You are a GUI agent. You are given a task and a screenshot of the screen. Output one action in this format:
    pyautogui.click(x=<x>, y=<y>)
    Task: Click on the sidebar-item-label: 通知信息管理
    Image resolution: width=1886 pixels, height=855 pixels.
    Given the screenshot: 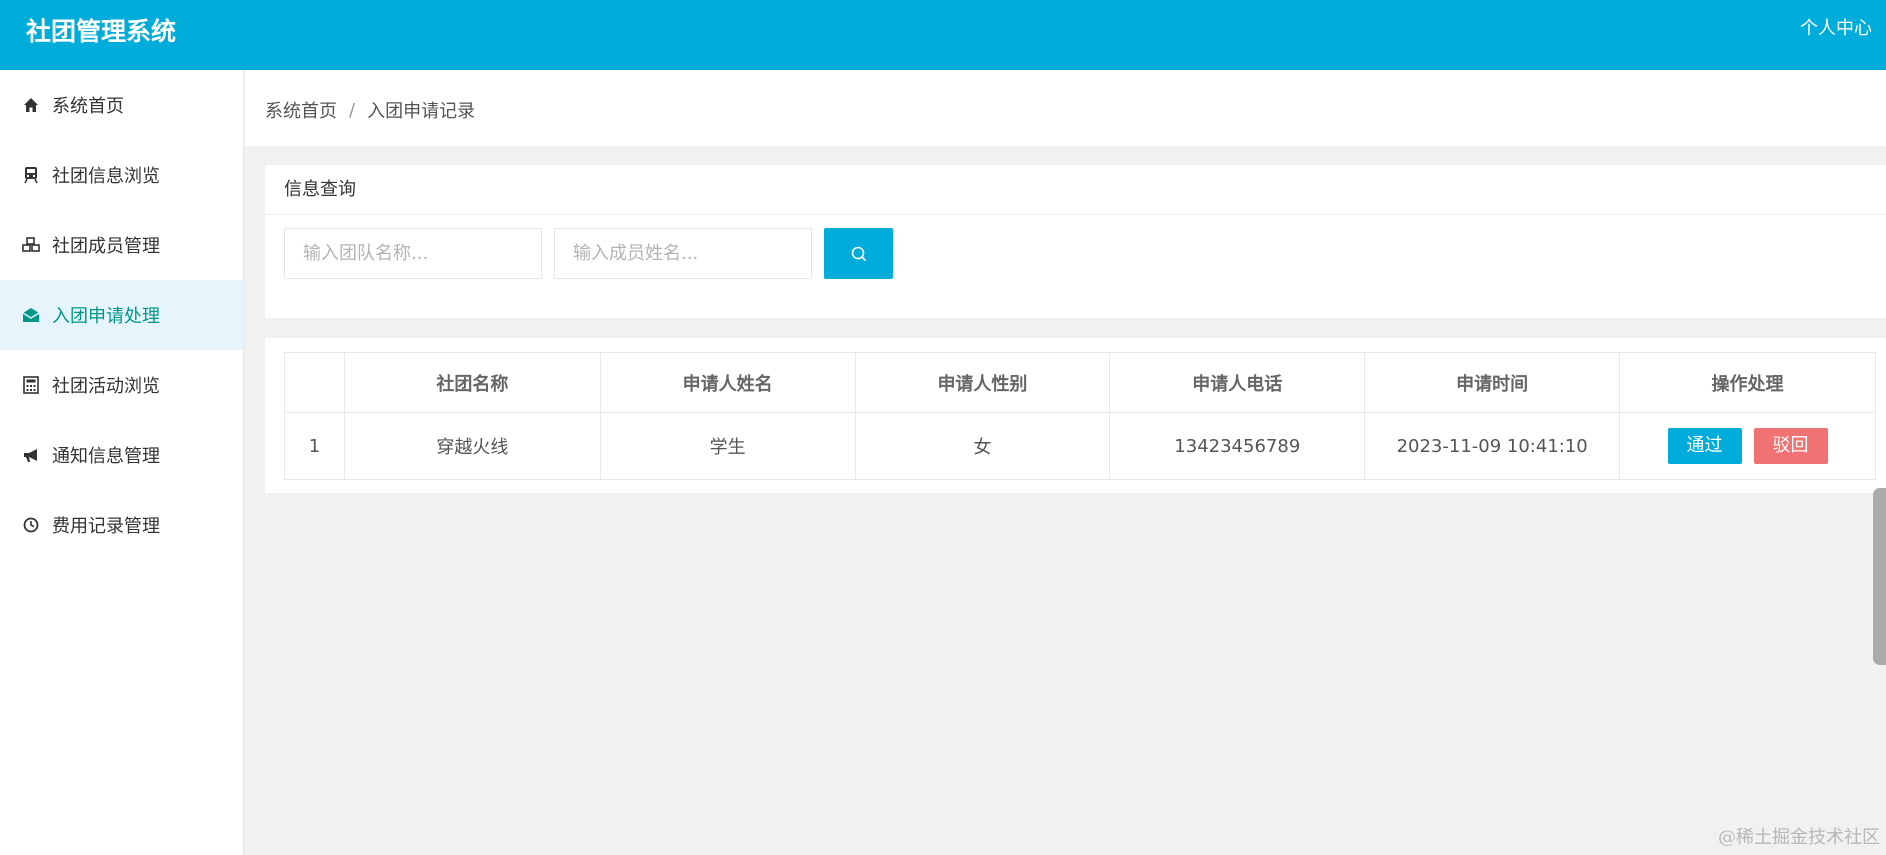 What is the action you would take?
    pyautogui.click(x=106, y=456)
    